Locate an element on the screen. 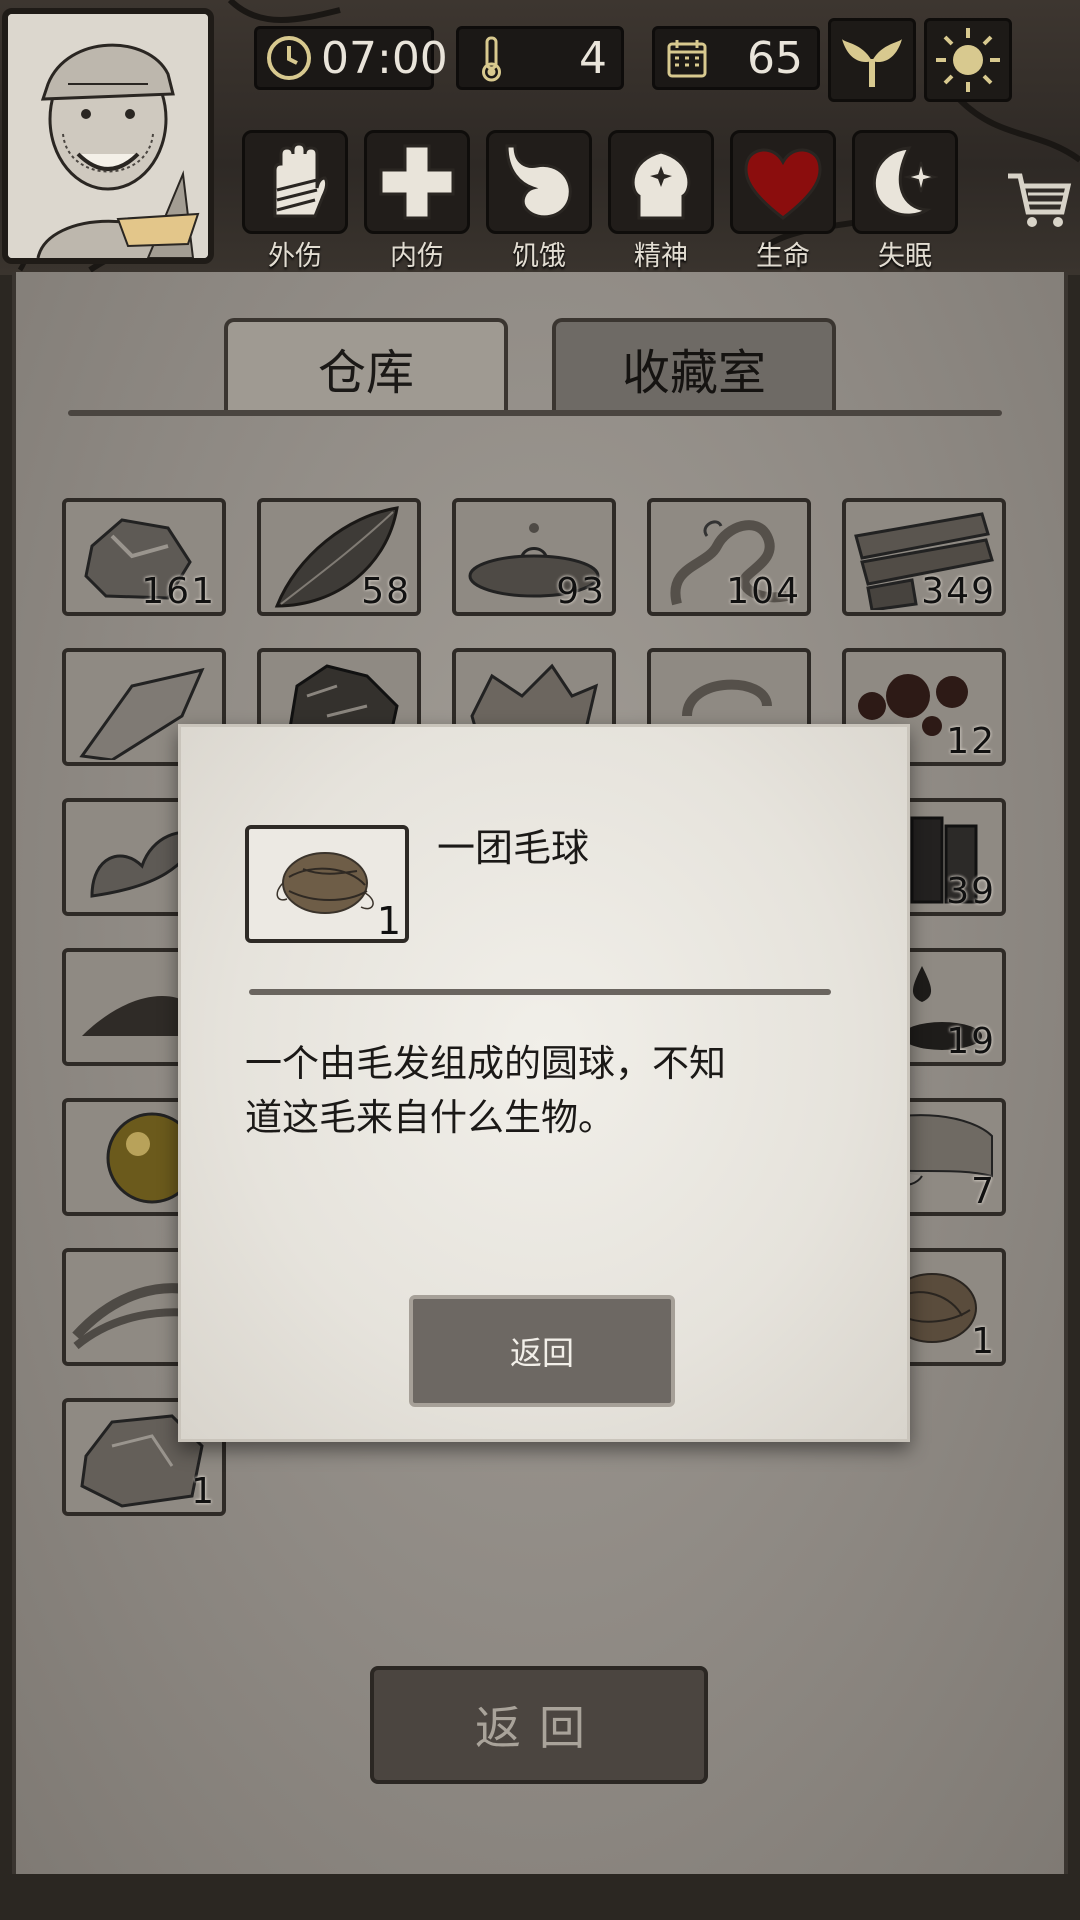  item-count: 58 is located at coordinates (386, 591).